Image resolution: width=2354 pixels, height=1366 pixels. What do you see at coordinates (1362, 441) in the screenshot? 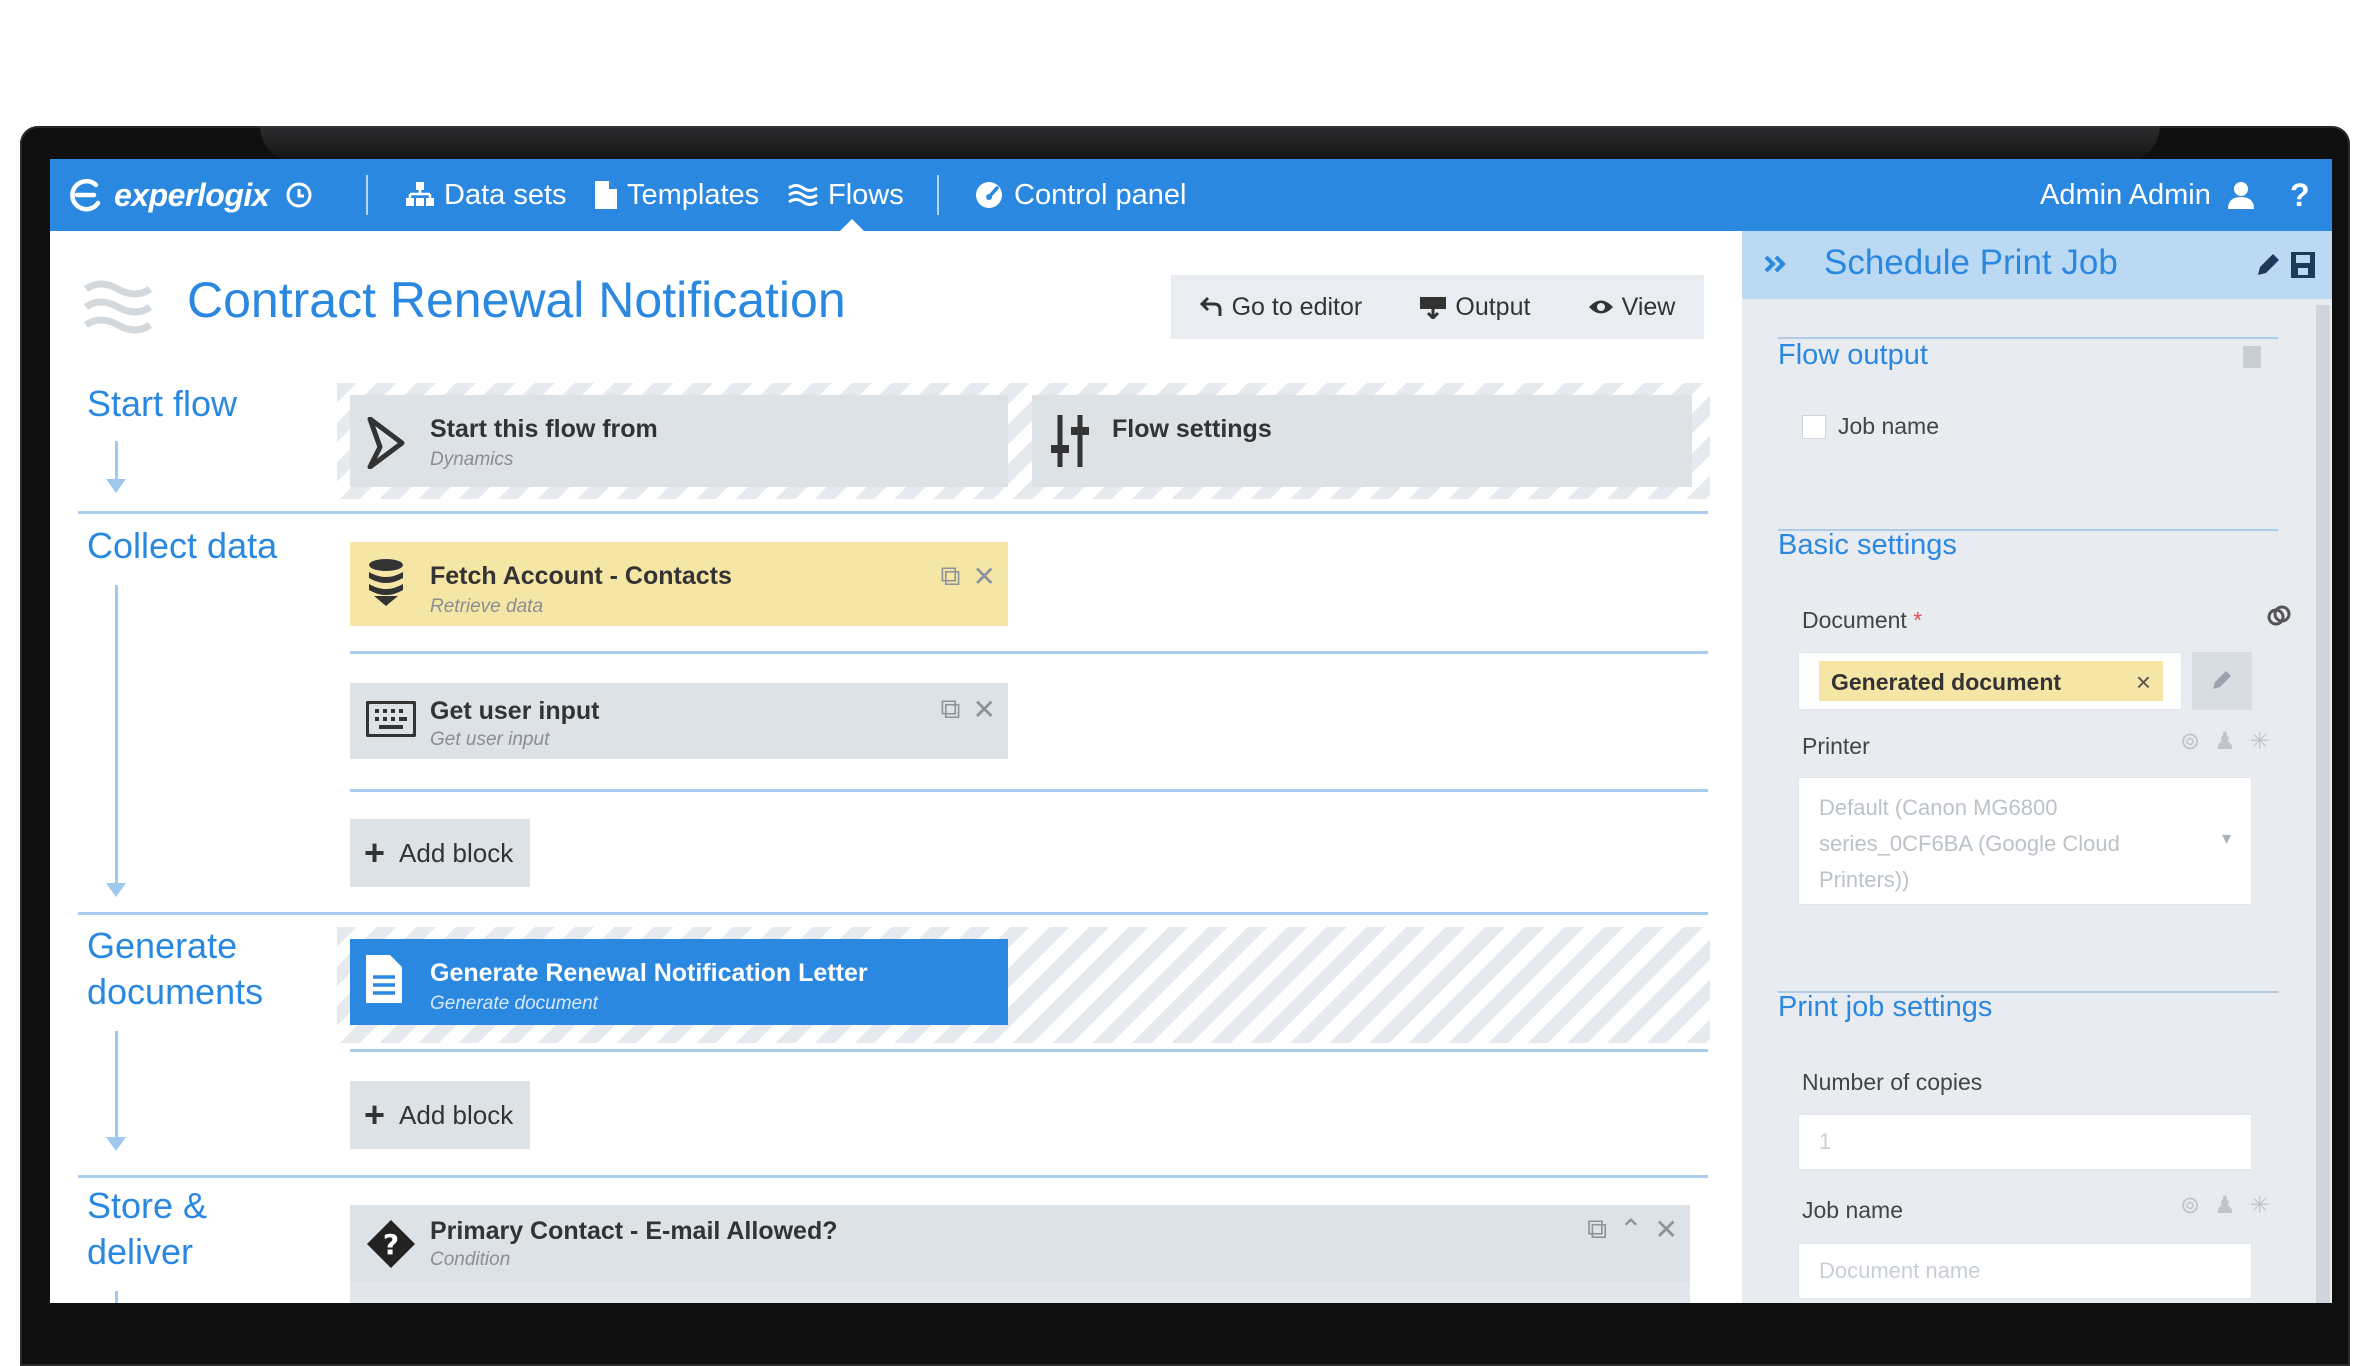
I see `flow-settings-block: Flow settings` at bounding box center [1362, 441].